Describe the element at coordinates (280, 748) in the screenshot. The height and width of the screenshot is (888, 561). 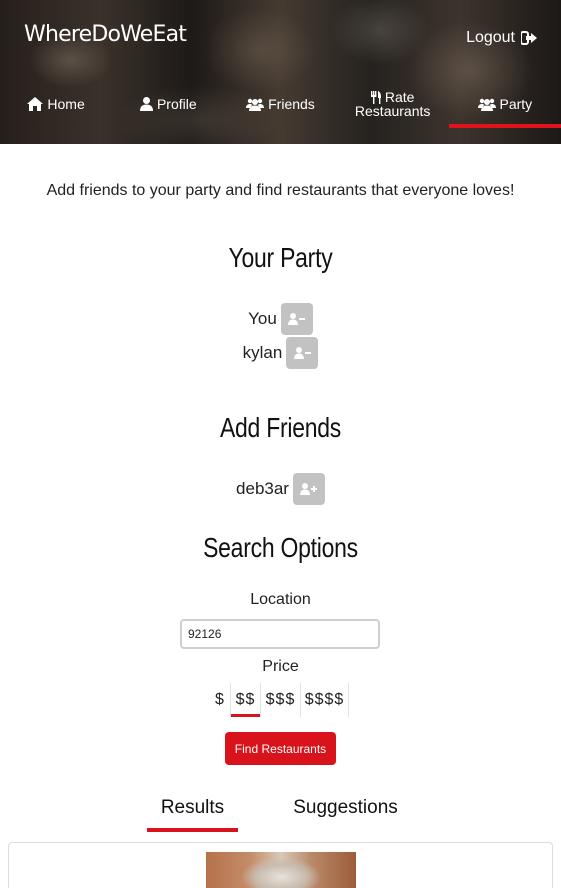
I see `find-restaurants-button: Find Restaurants` at that location.